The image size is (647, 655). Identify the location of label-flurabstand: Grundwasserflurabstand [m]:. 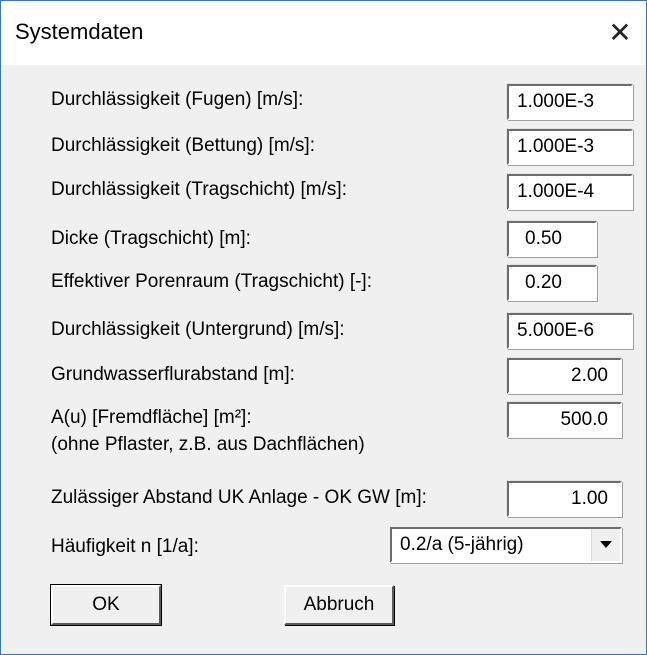
(173, 374).